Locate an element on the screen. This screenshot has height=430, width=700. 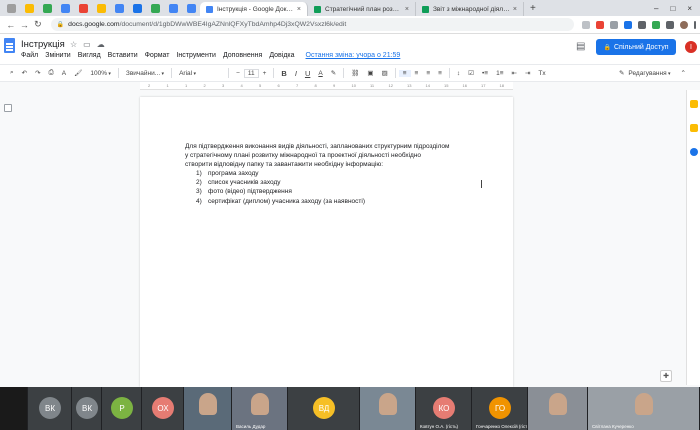
undo-icon: ↶ is located at coordinates (24, 73).